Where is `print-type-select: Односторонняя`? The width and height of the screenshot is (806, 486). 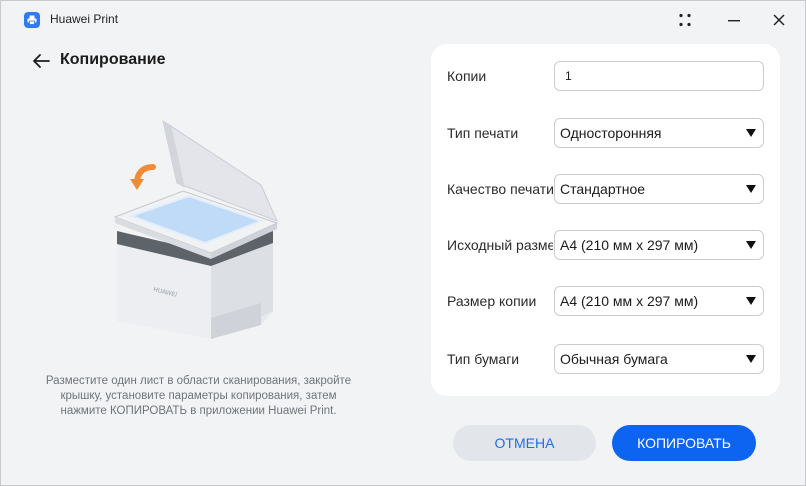 print-type-select: Односторонняя is located at coordinates (659, 133).